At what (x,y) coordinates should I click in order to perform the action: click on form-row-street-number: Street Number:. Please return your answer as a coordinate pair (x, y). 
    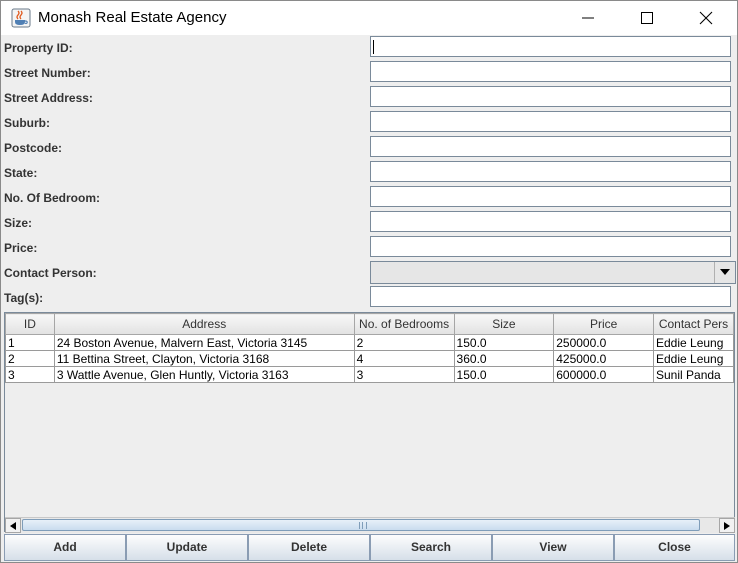
    Looking at the image, I should click on (369, 72).